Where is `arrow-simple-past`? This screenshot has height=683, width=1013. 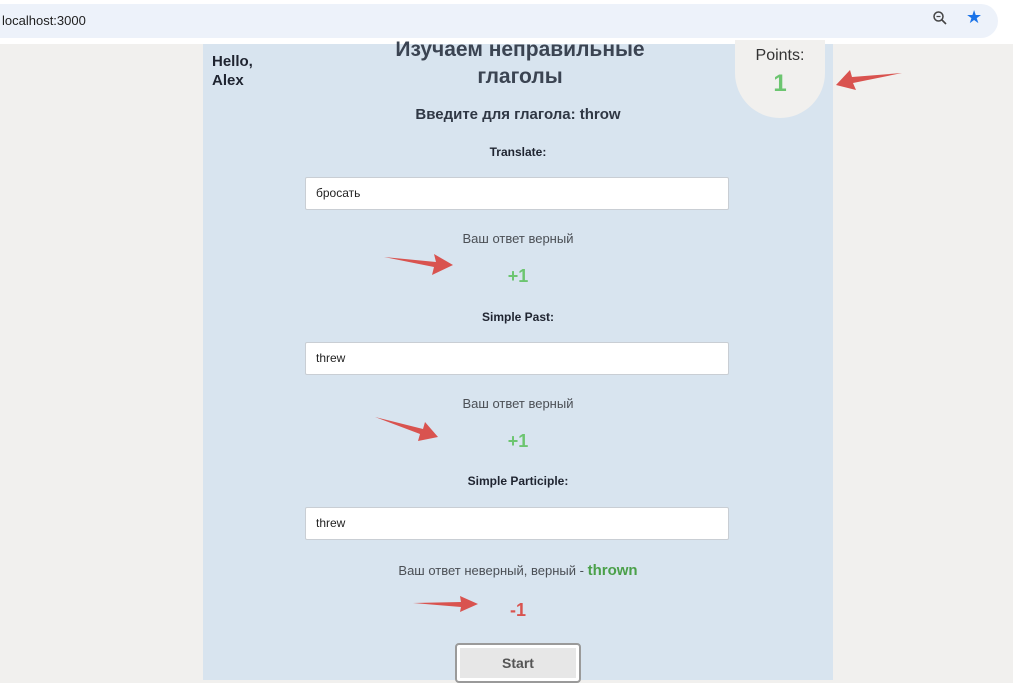 arrow-simple-past is located at coordinates (406, 429).